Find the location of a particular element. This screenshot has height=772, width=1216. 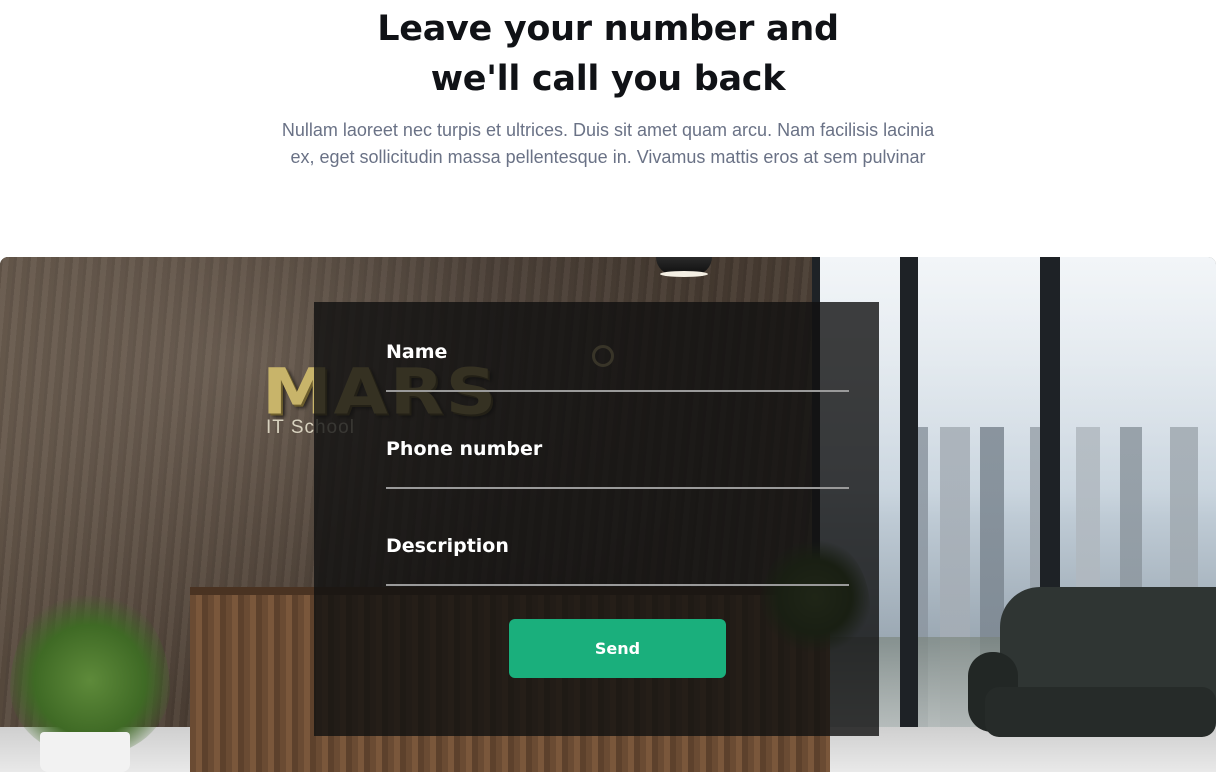

name-field: Name is located at coordinates (617, 366).